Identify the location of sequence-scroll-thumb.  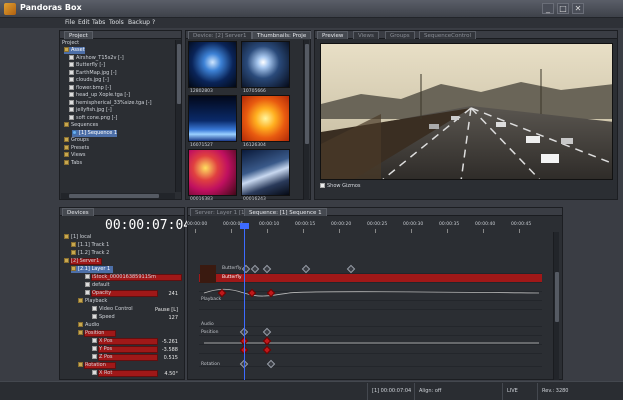
(557, 297).